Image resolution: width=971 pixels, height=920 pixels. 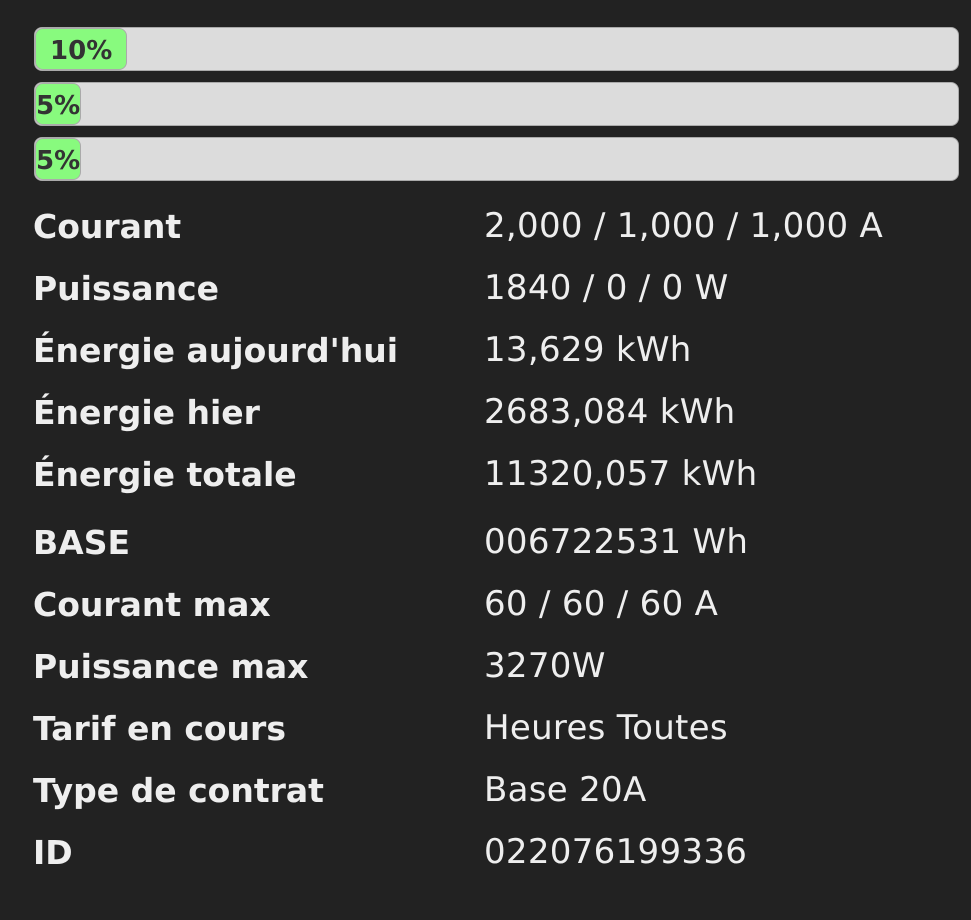 What do you see at coordinates (545, 666) in the screenshot?
I see `field-value: 3270W` at bounding box center [545, 666].